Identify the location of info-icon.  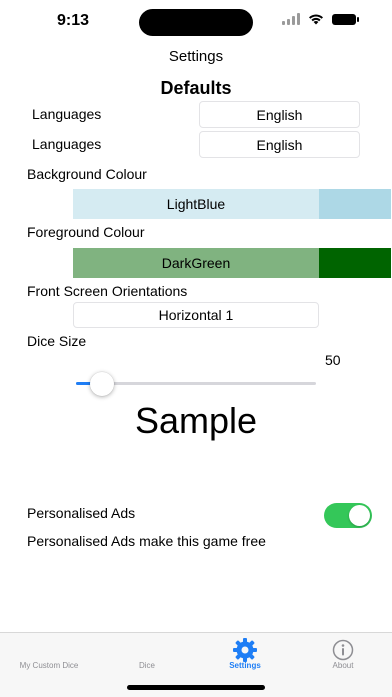
(343, 650).